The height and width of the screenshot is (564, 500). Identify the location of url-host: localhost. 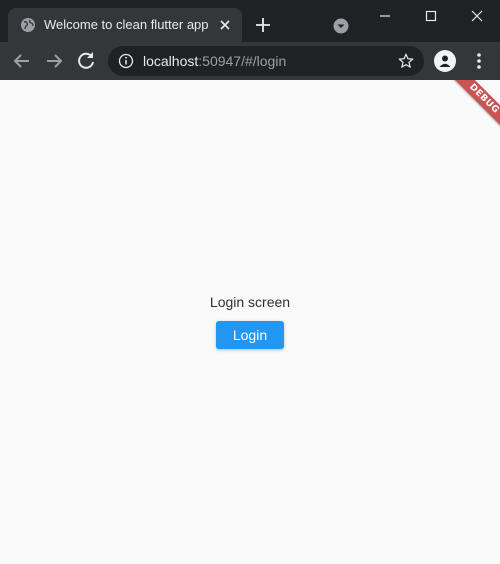
(171, 61).